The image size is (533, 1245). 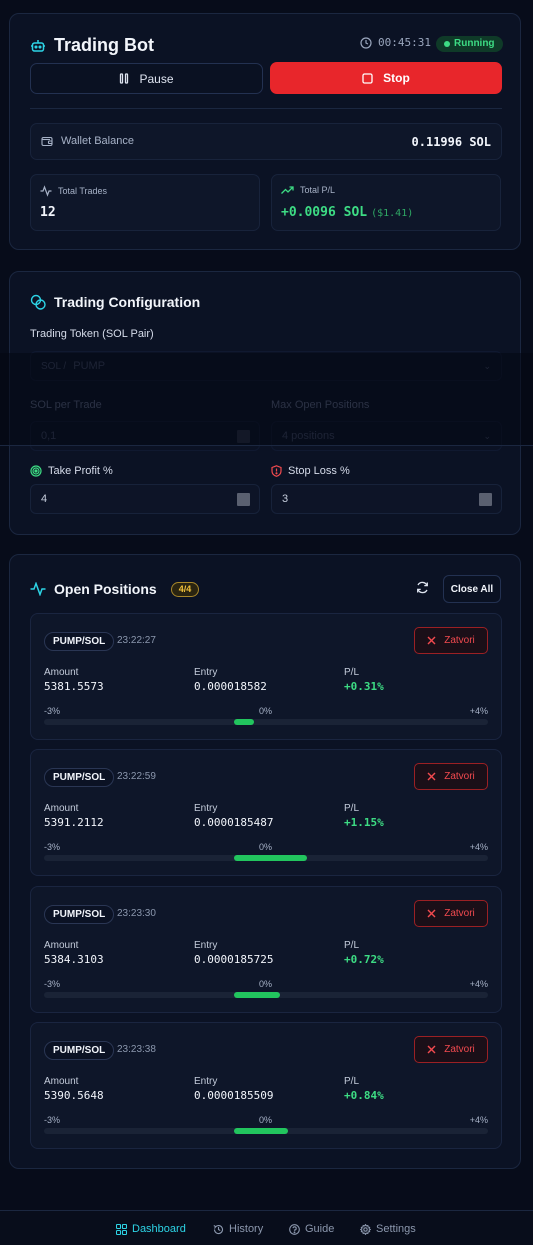 I want to click on dashboard-icon, so click(x=121, y=1229).